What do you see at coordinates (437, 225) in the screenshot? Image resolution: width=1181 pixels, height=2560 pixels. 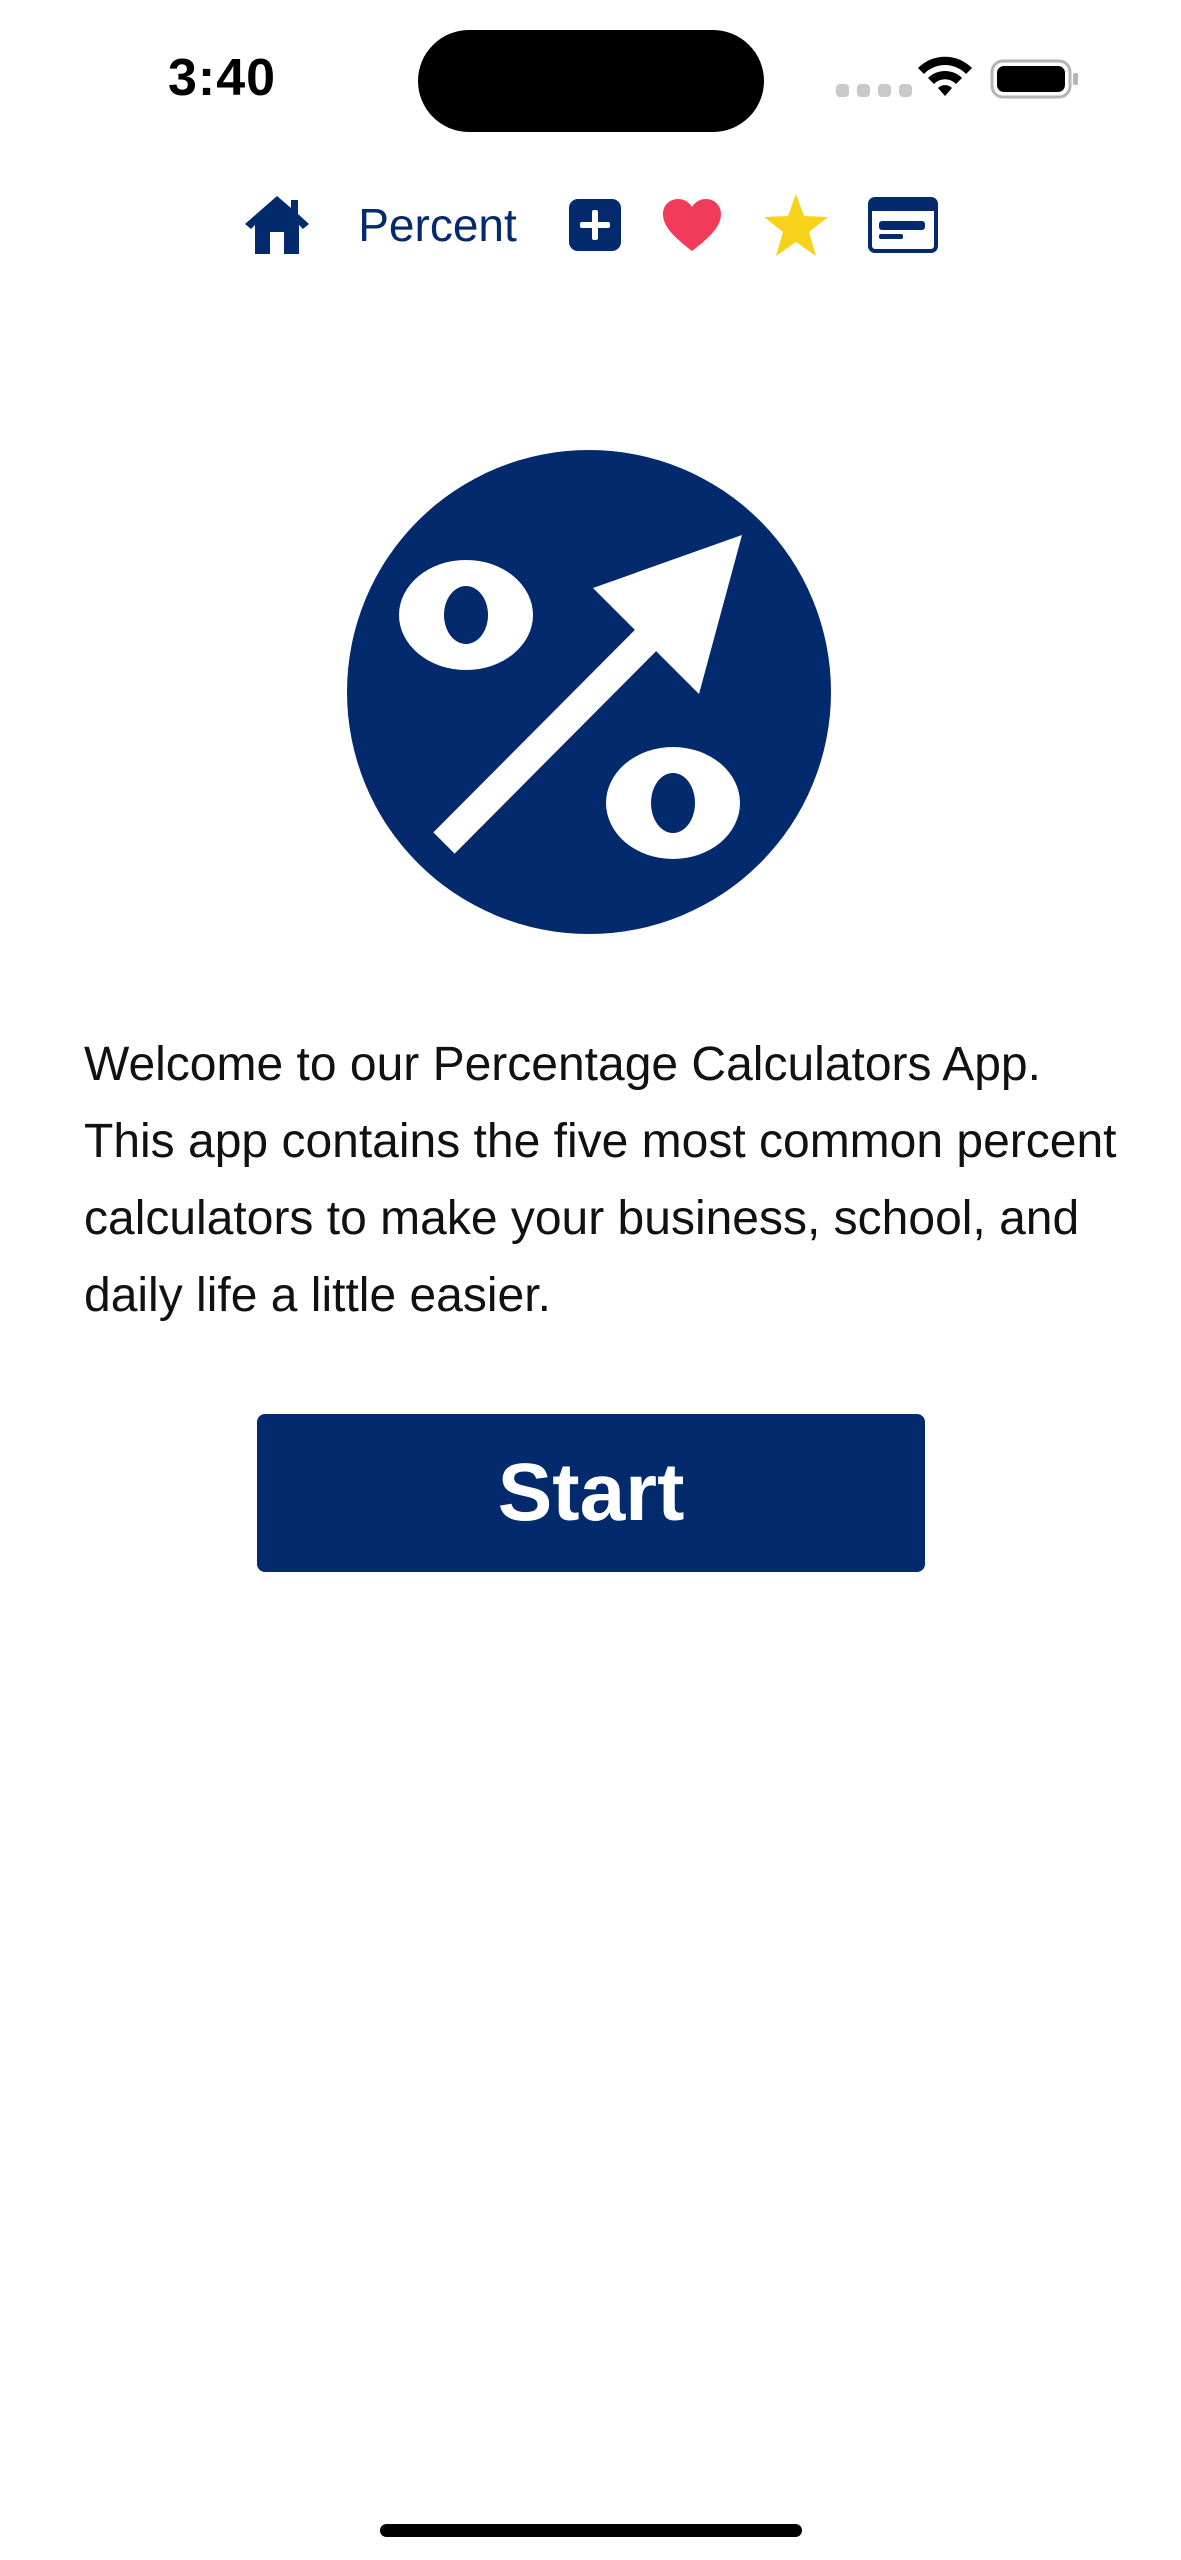 I see `nav-title: Percent` at bounding box center [437, 225].